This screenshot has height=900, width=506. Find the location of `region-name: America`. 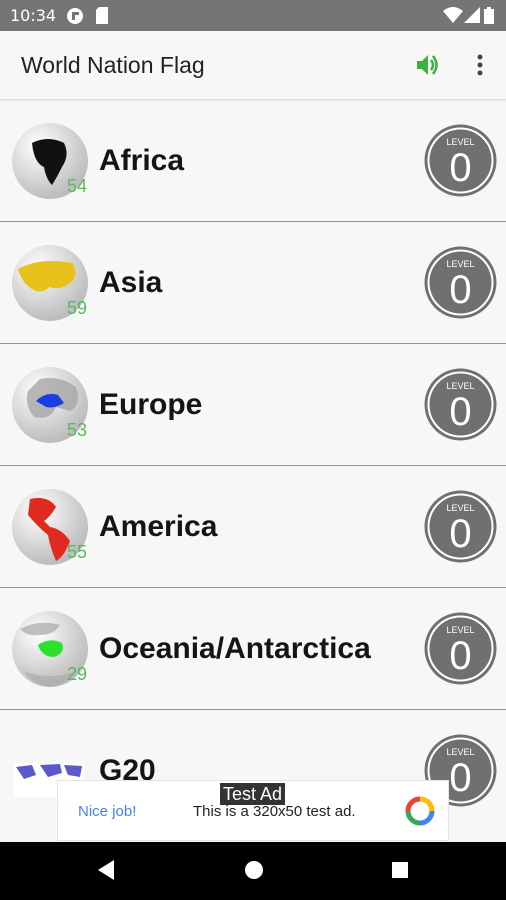

region-name: America is located at coordinates (158, 526).